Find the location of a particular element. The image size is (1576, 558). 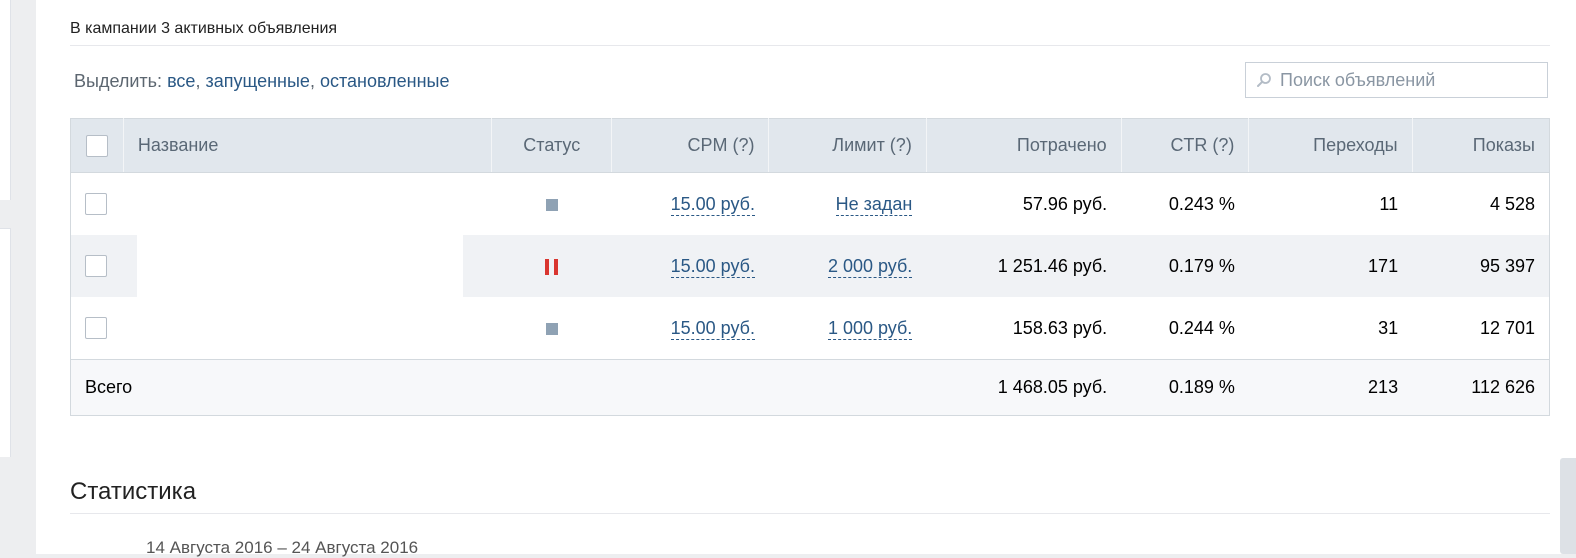

header-name: Название is located at coordinates (308, 145).